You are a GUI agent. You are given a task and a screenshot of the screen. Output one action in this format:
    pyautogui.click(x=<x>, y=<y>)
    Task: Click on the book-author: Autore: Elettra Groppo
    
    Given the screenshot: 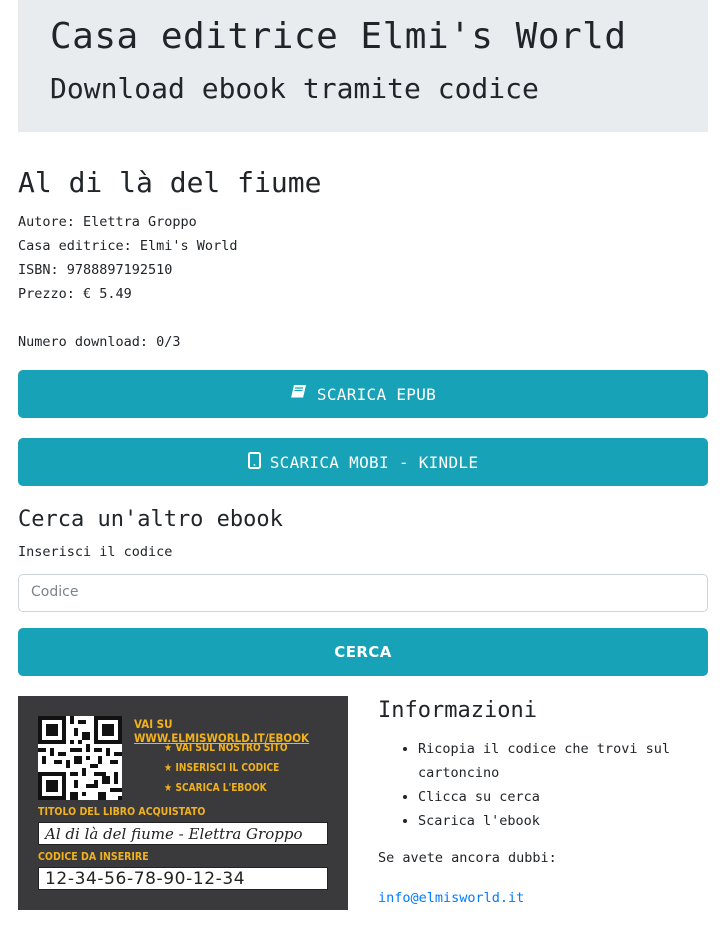 What is the action you would take?
    pyautogui.click(x=107, y=222)
    